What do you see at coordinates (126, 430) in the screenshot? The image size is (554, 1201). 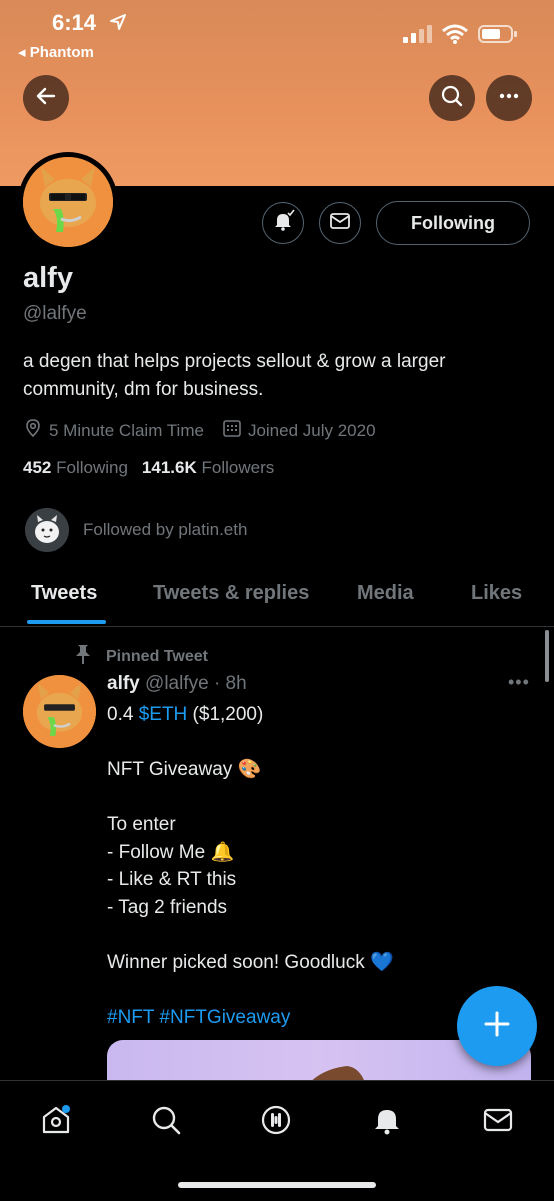 I see `location-text: 5 Minute Claim Time` at bounding box center [126, 430].